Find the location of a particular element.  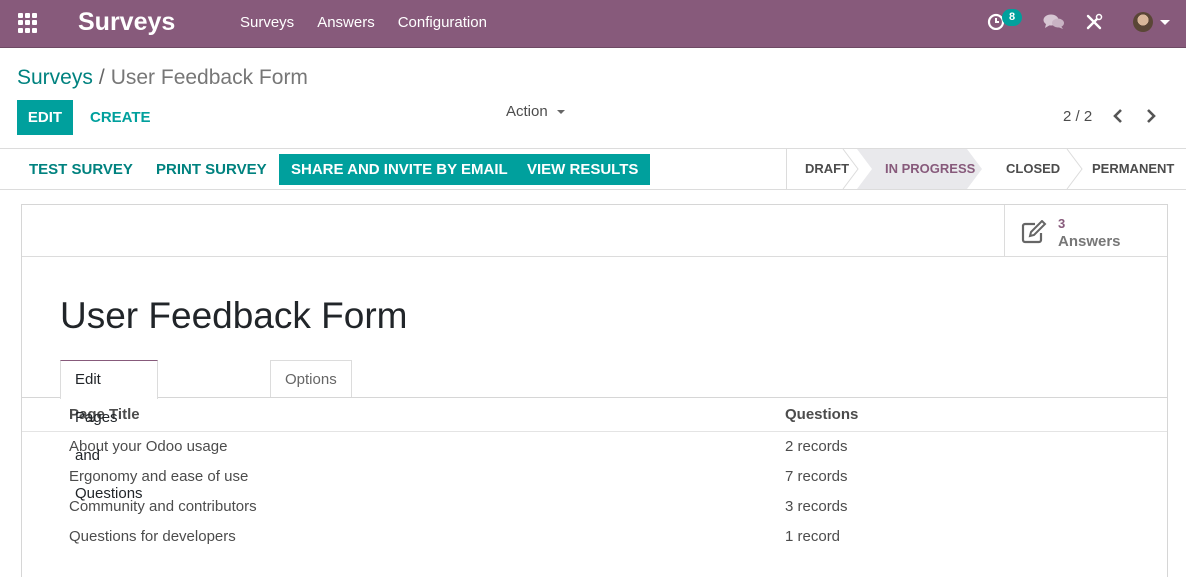

chevron-down-icon is located at coordinates (1165, 22).